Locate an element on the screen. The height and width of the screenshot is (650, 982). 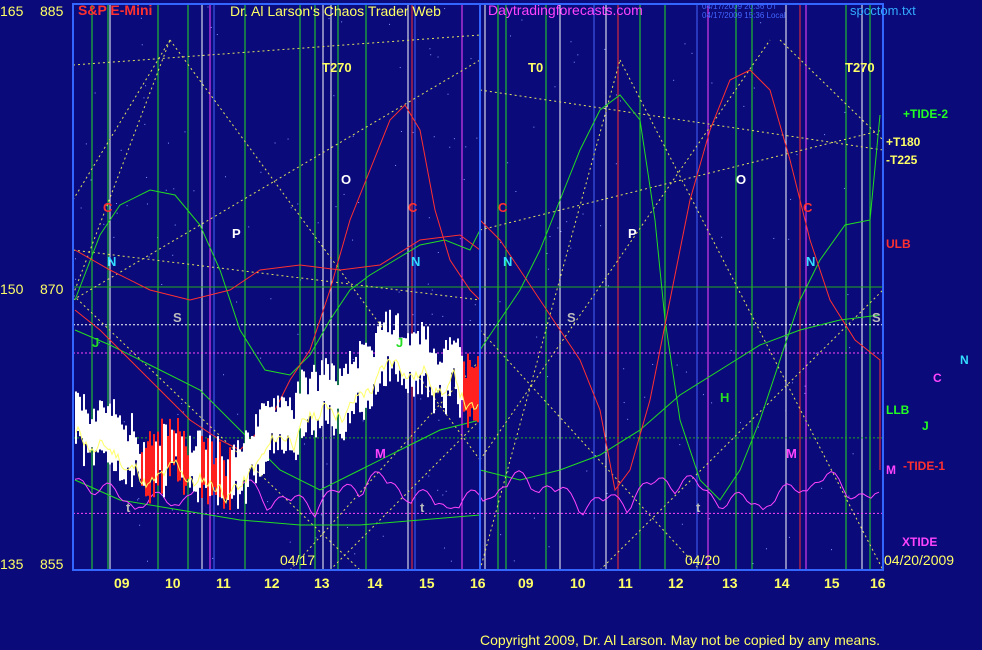
x-tick-label: 09 is located at coordinates (122, 583).